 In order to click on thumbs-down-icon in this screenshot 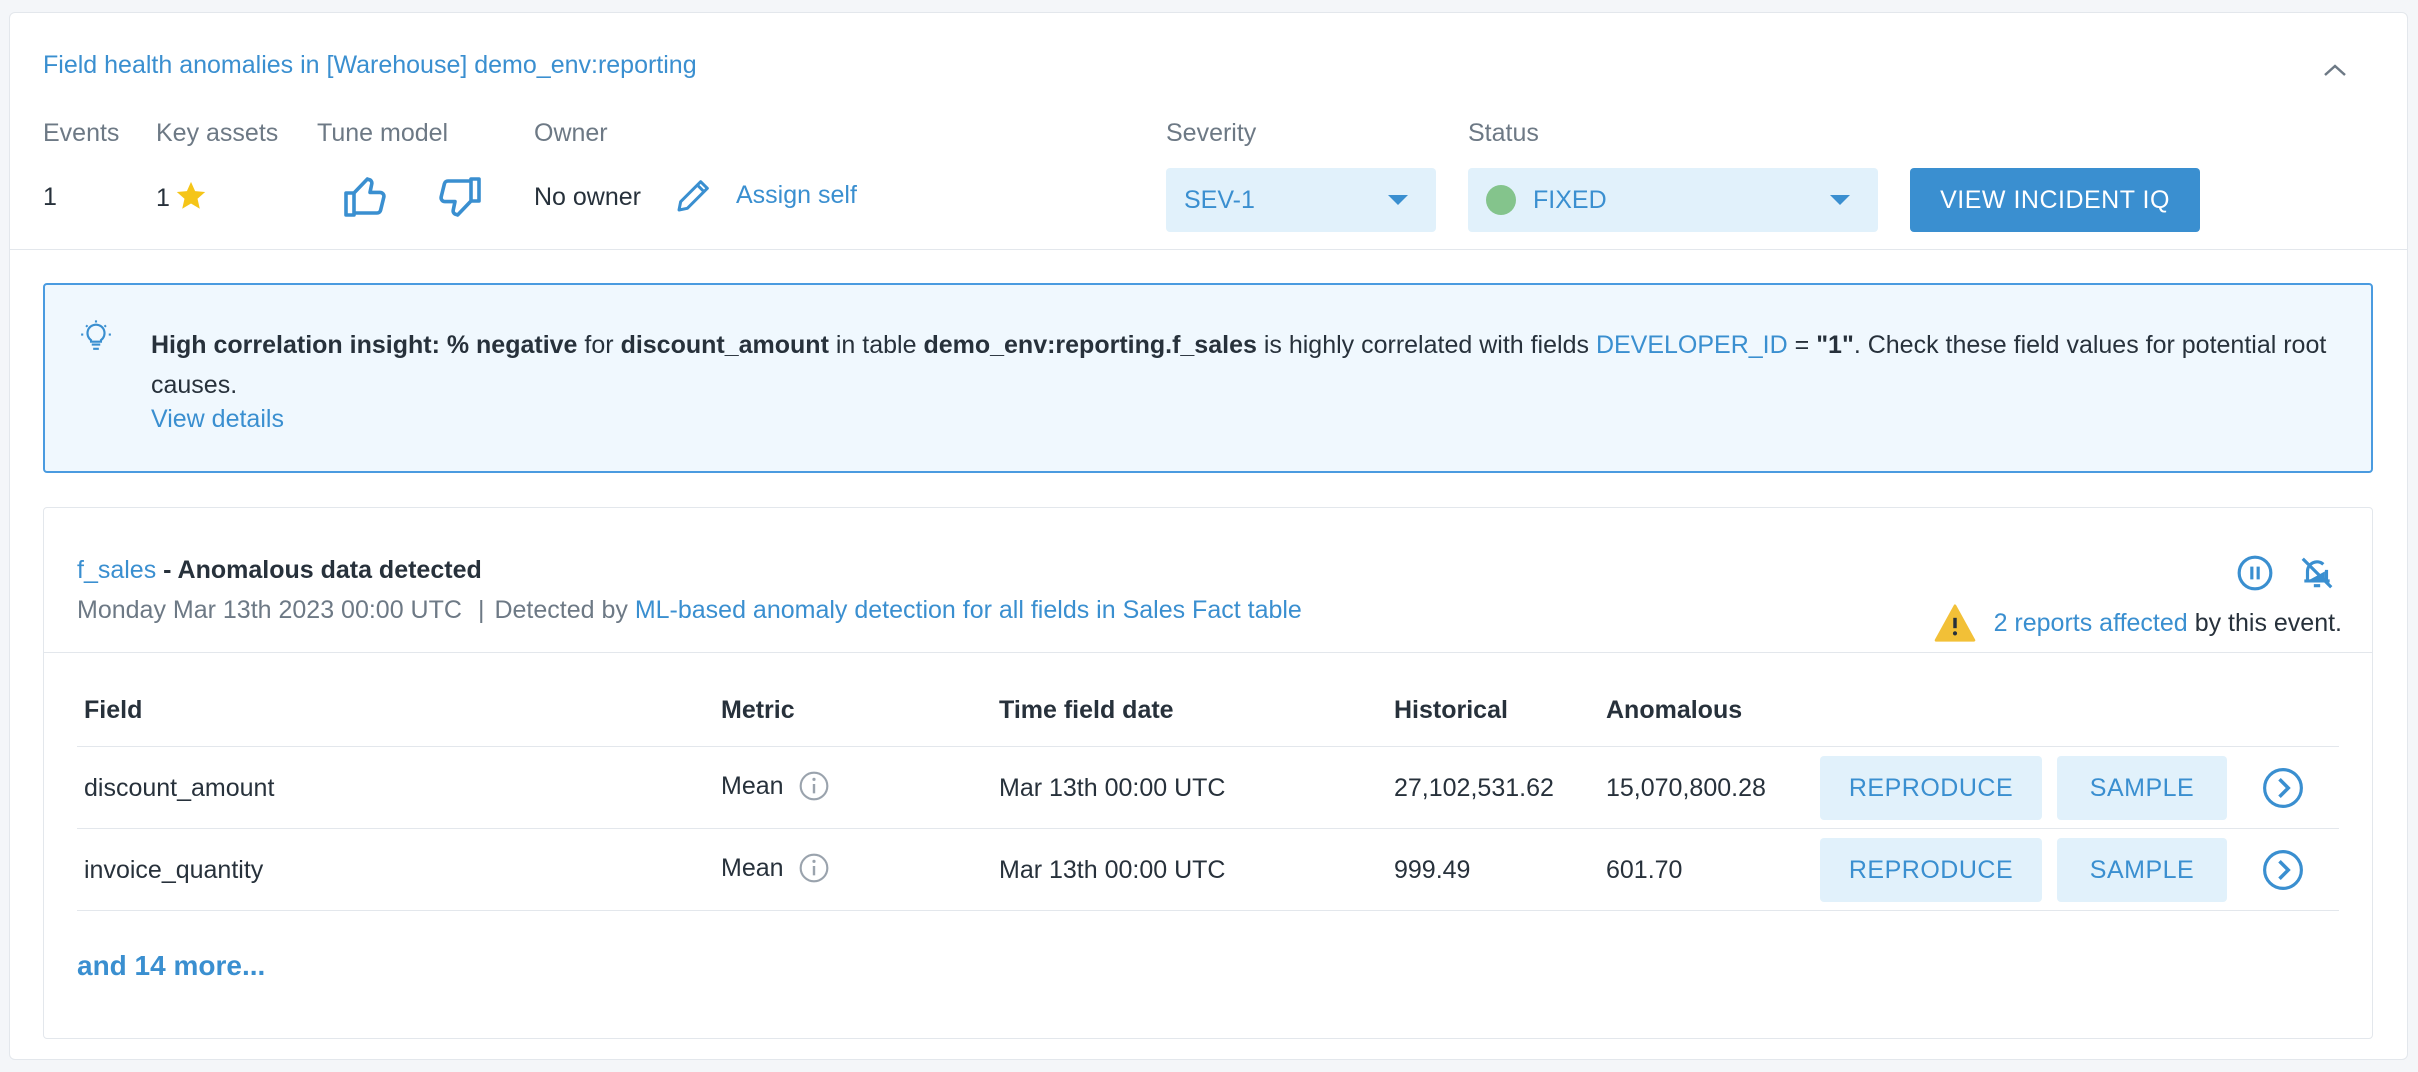, I will do `click(460, 197)`.